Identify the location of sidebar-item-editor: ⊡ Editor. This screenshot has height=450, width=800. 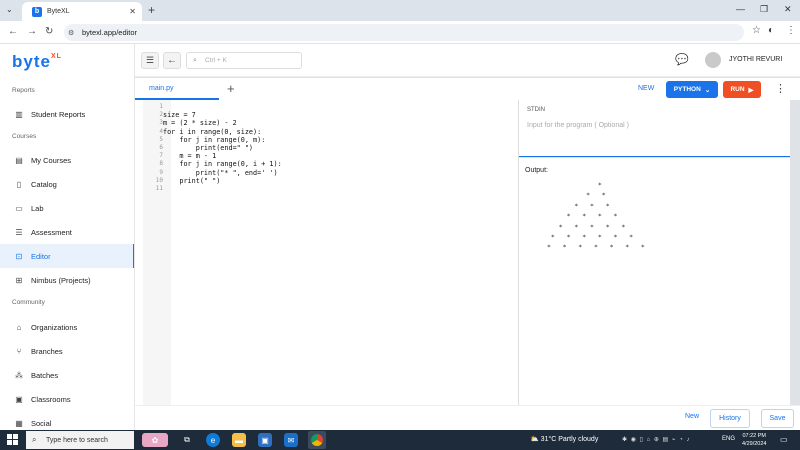
(67, 256).